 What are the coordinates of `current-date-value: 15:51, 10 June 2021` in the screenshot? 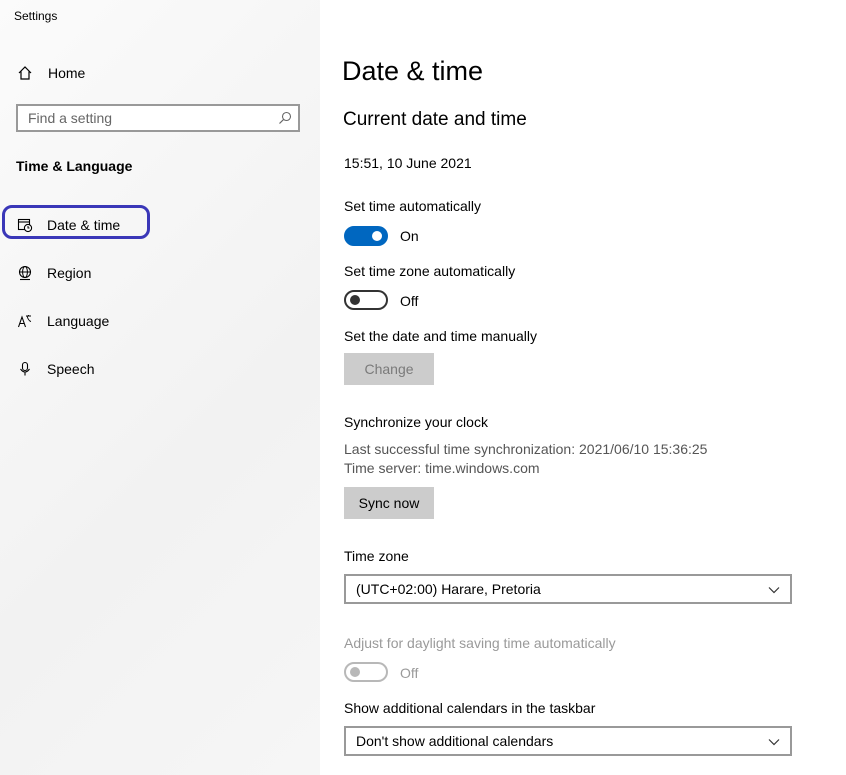 It's located at (408, 163).